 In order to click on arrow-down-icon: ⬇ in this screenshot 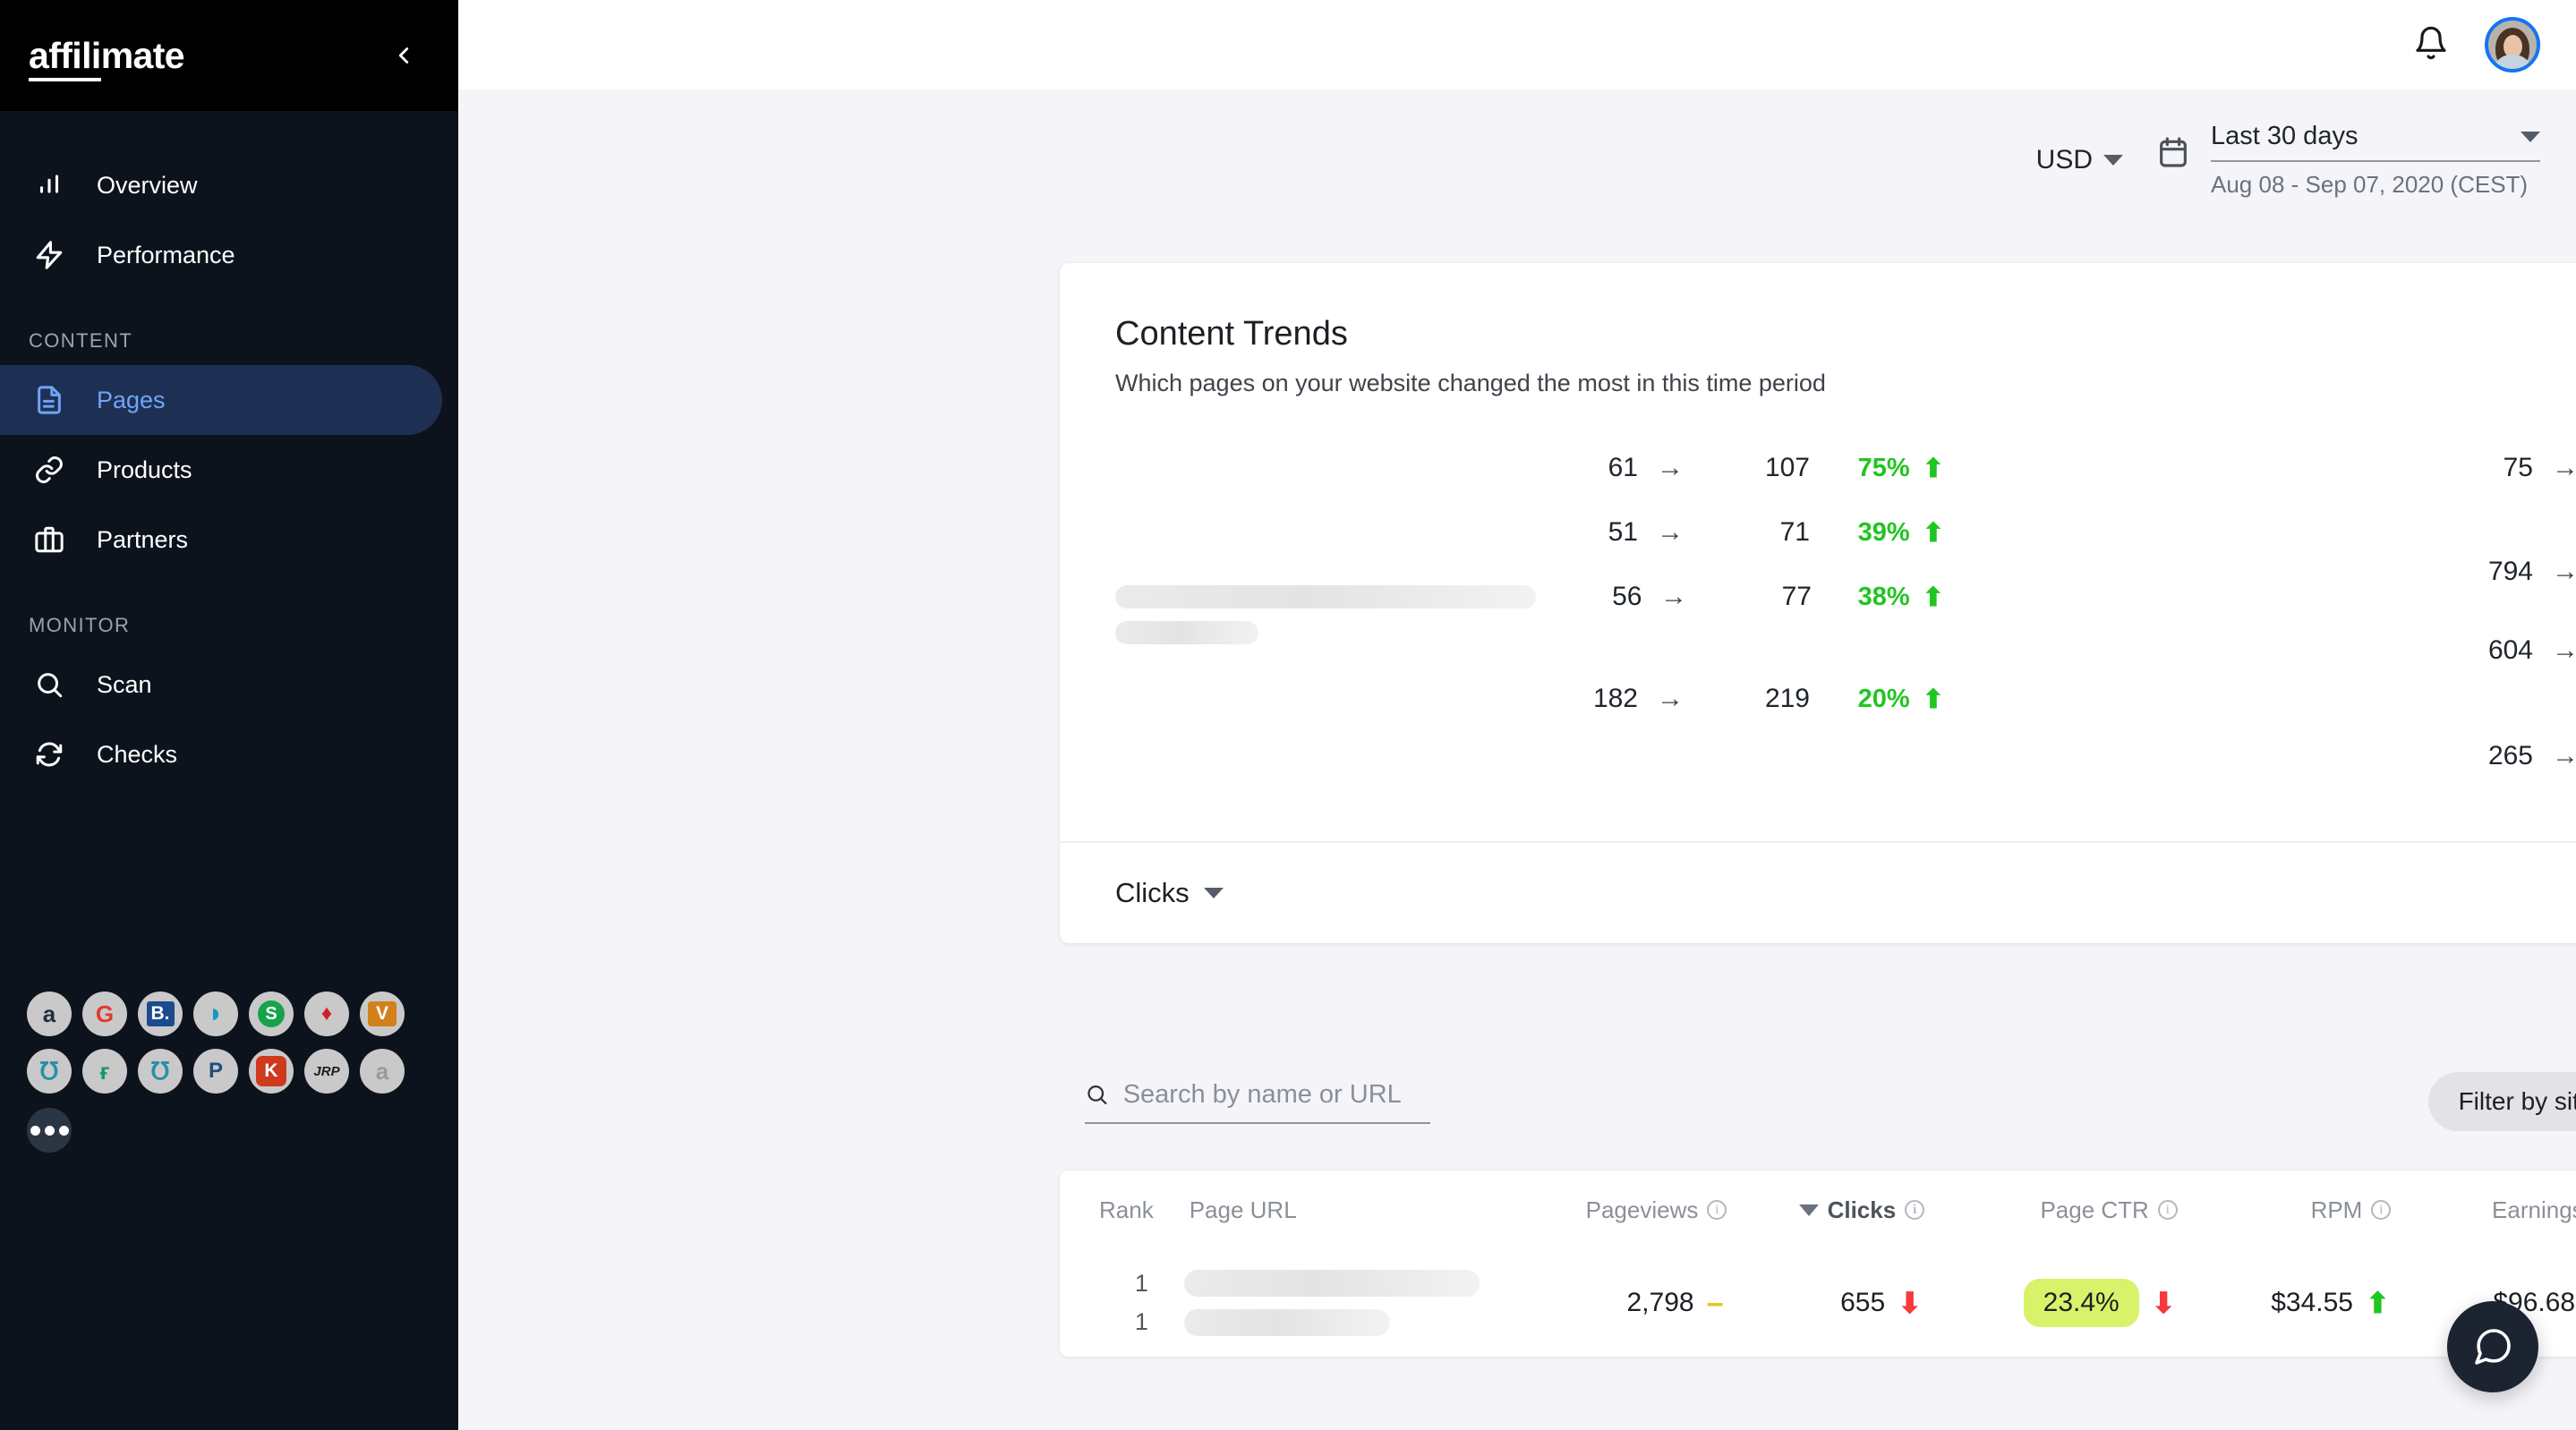, I will do `click(2163, 1303)`.